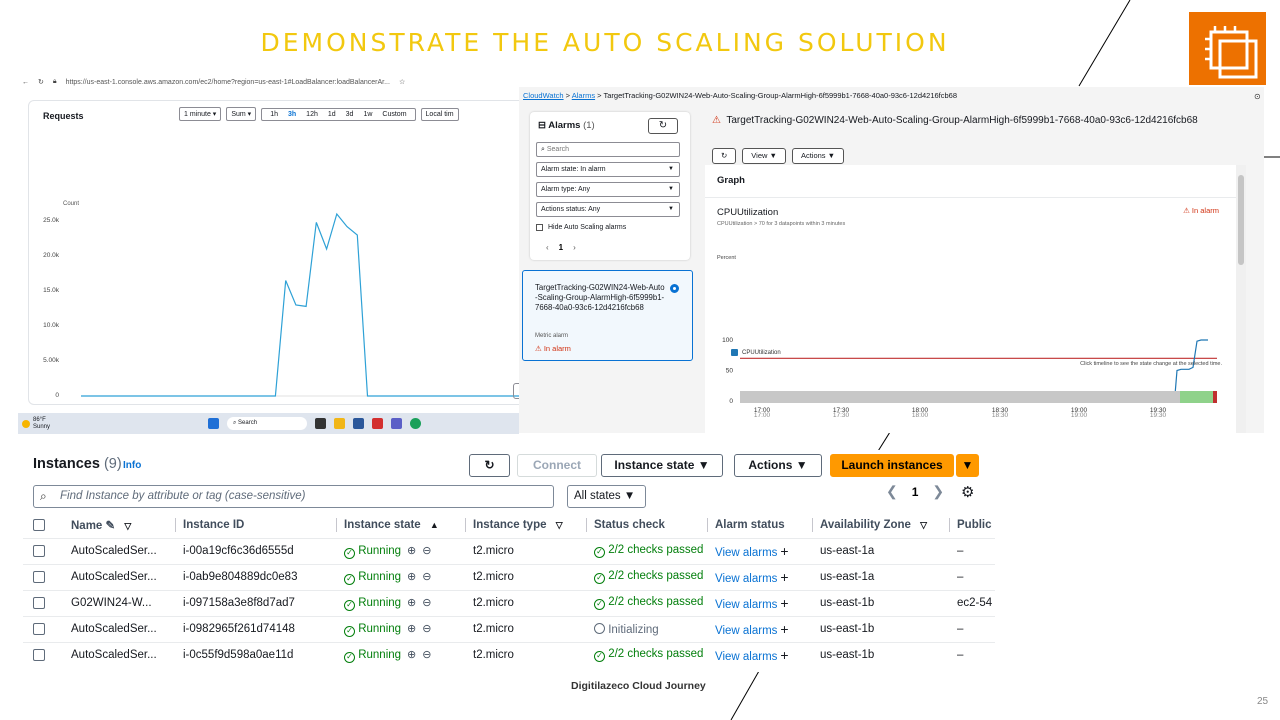  What do you see at coordinates (608, 169) in the screenshot?
I see `alarm-state-filter: Alarm state: In alarm ▼` at bounding box center [608, 169].